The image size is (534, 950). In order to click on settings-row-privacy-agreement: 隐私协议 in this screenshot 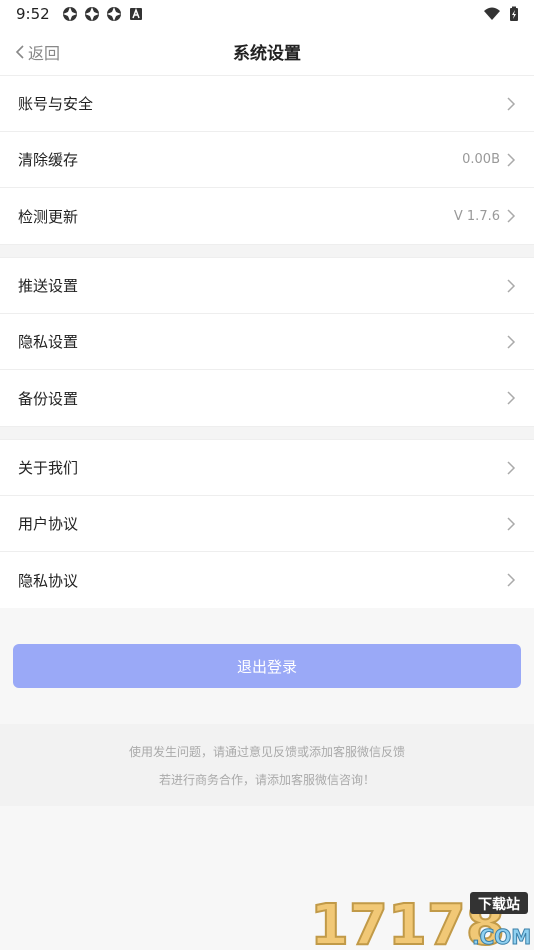, I will do `click(267, 580)`.